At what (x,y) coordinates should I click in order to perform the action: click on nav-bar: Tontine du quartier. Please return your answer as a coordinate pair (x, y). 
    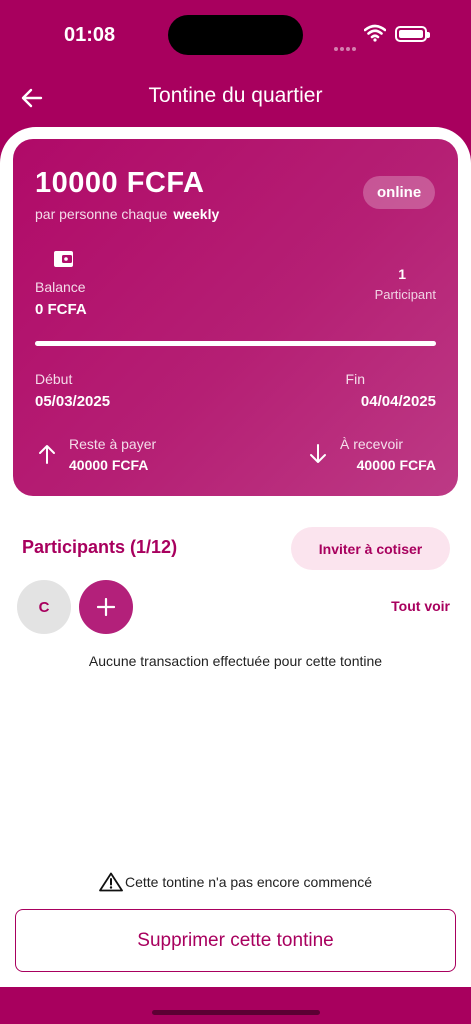
    Looking at the image, I should click on (235, 98).